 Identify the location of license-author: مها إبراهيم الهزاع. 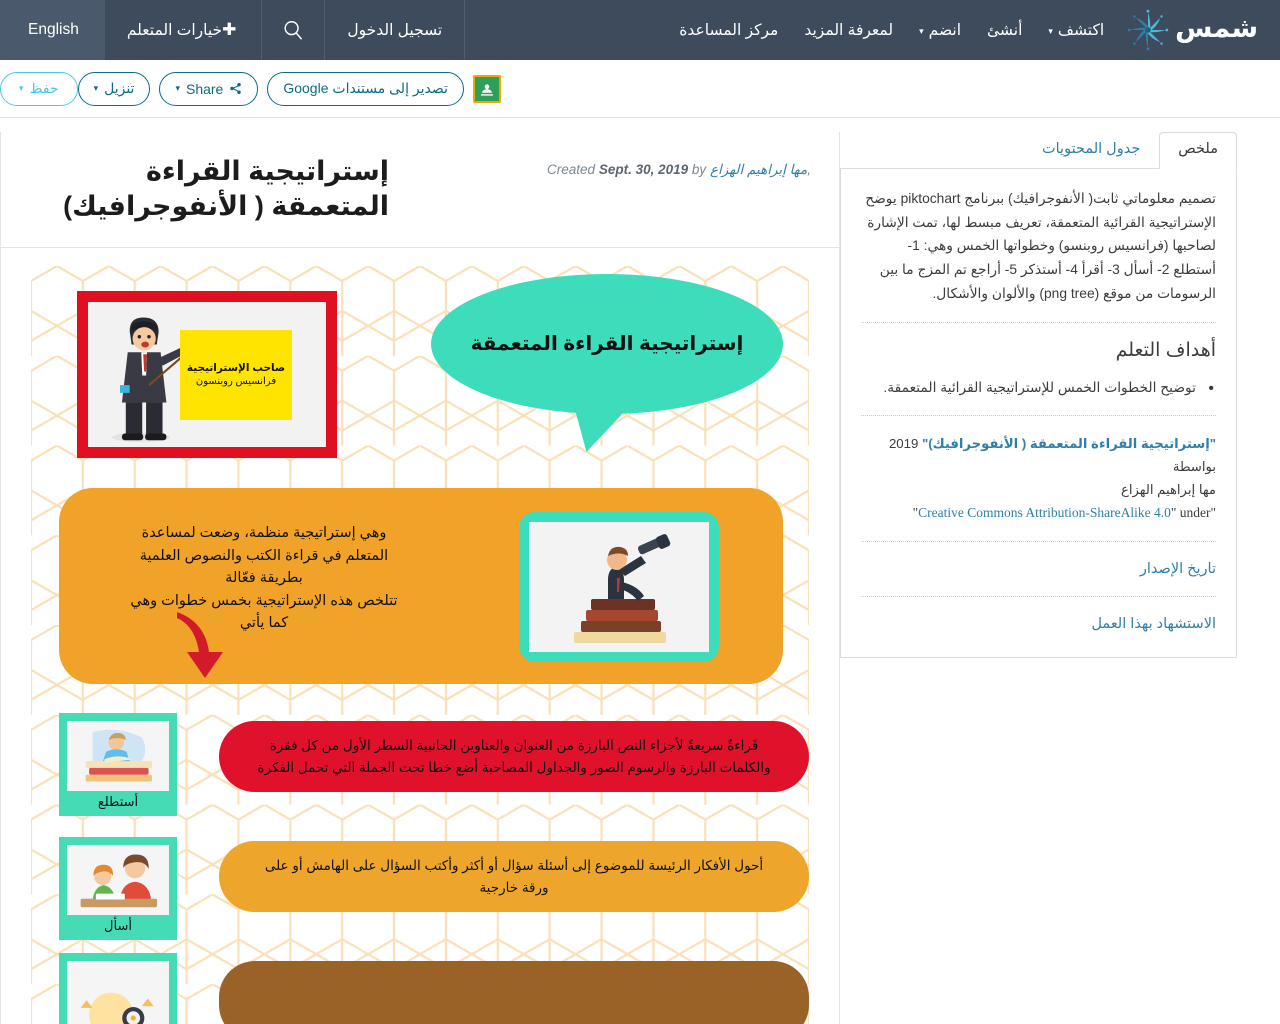
(1168, 490).